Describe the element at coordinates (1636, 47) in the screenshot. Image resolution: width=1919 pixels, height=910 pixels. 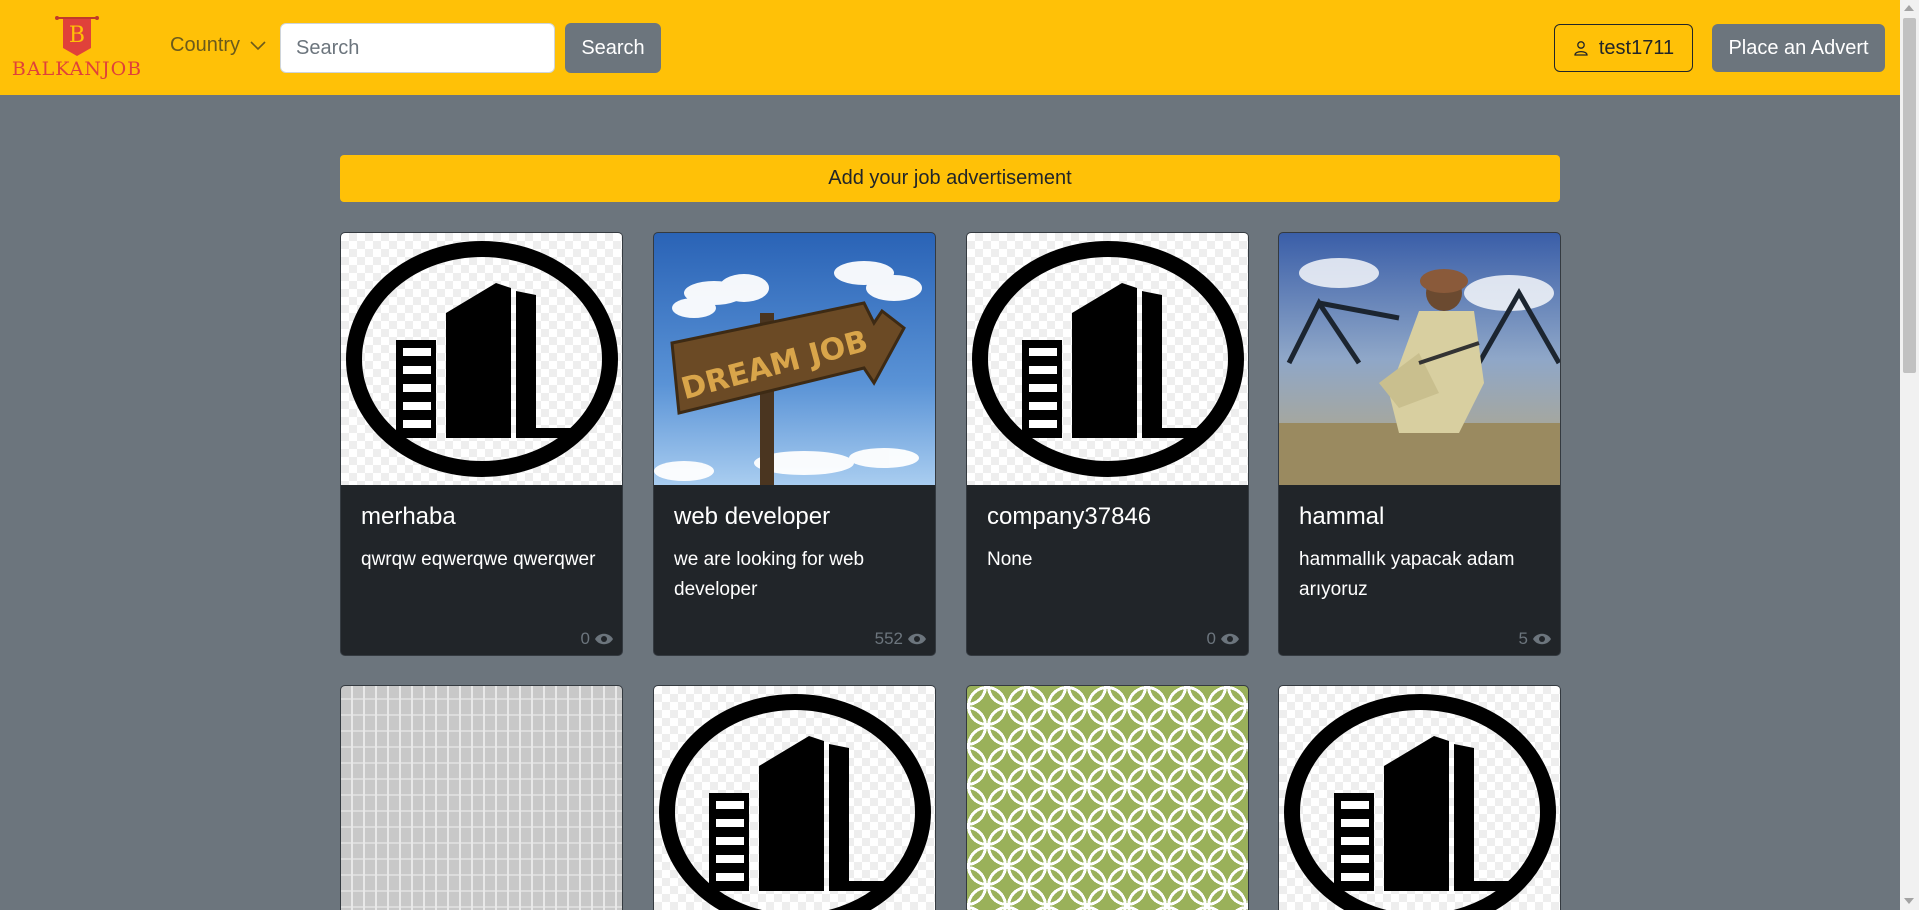
I see `username-label: test1711` at that location.